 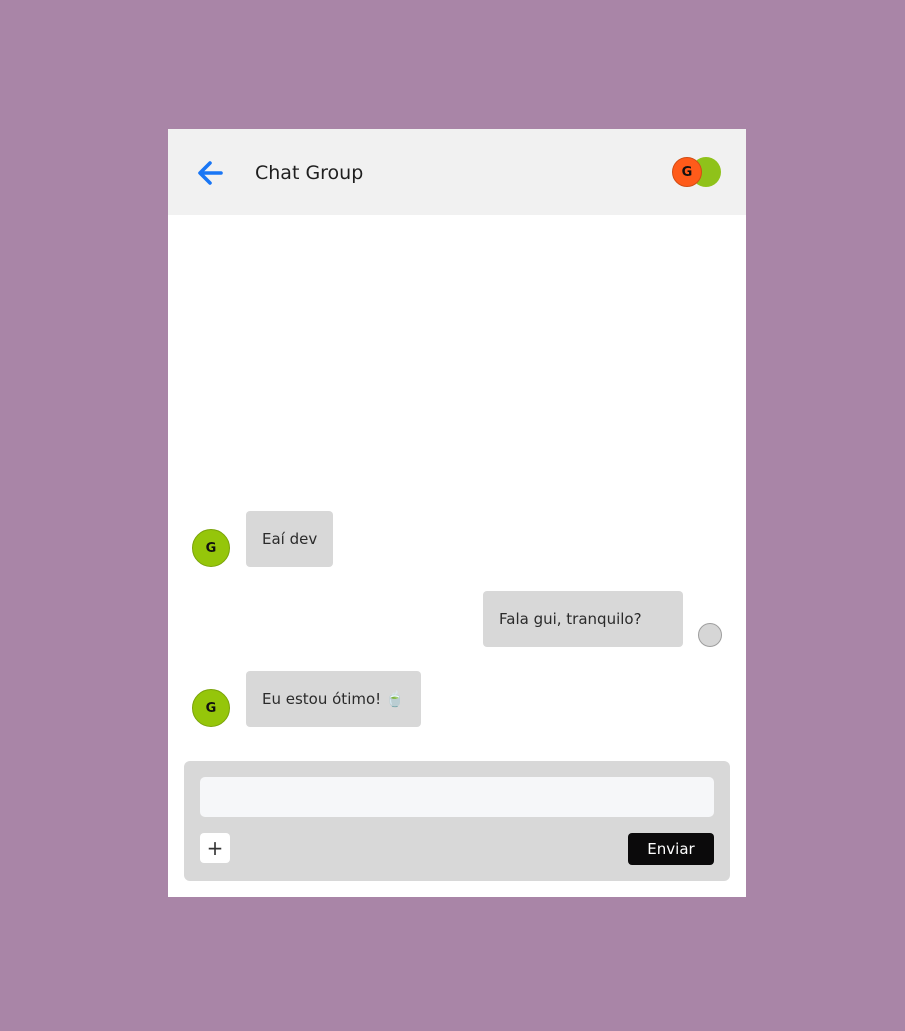 I want to click on message-bubble-own: Fala gui, tranquilo?, so click(x=583, y=619).